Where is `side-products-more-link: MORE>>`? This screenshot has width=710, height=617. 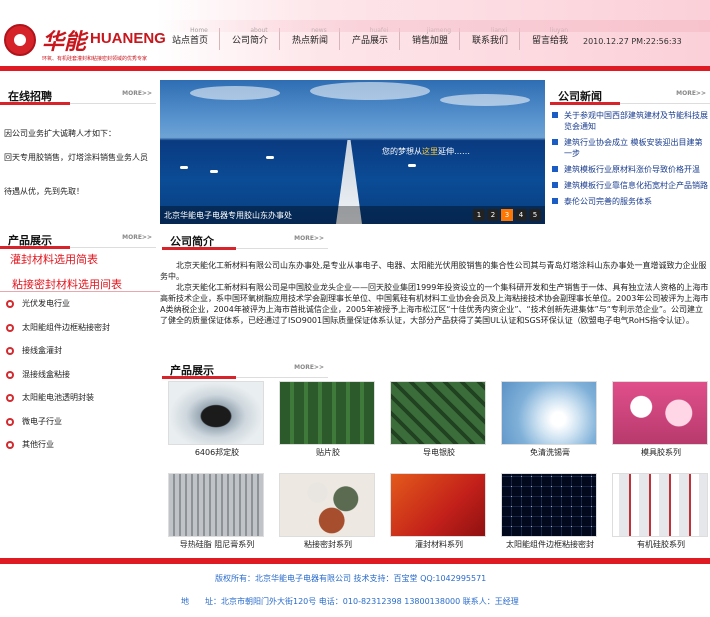
side-products-more-link: MORE>> is located at coordinates (137, 237).